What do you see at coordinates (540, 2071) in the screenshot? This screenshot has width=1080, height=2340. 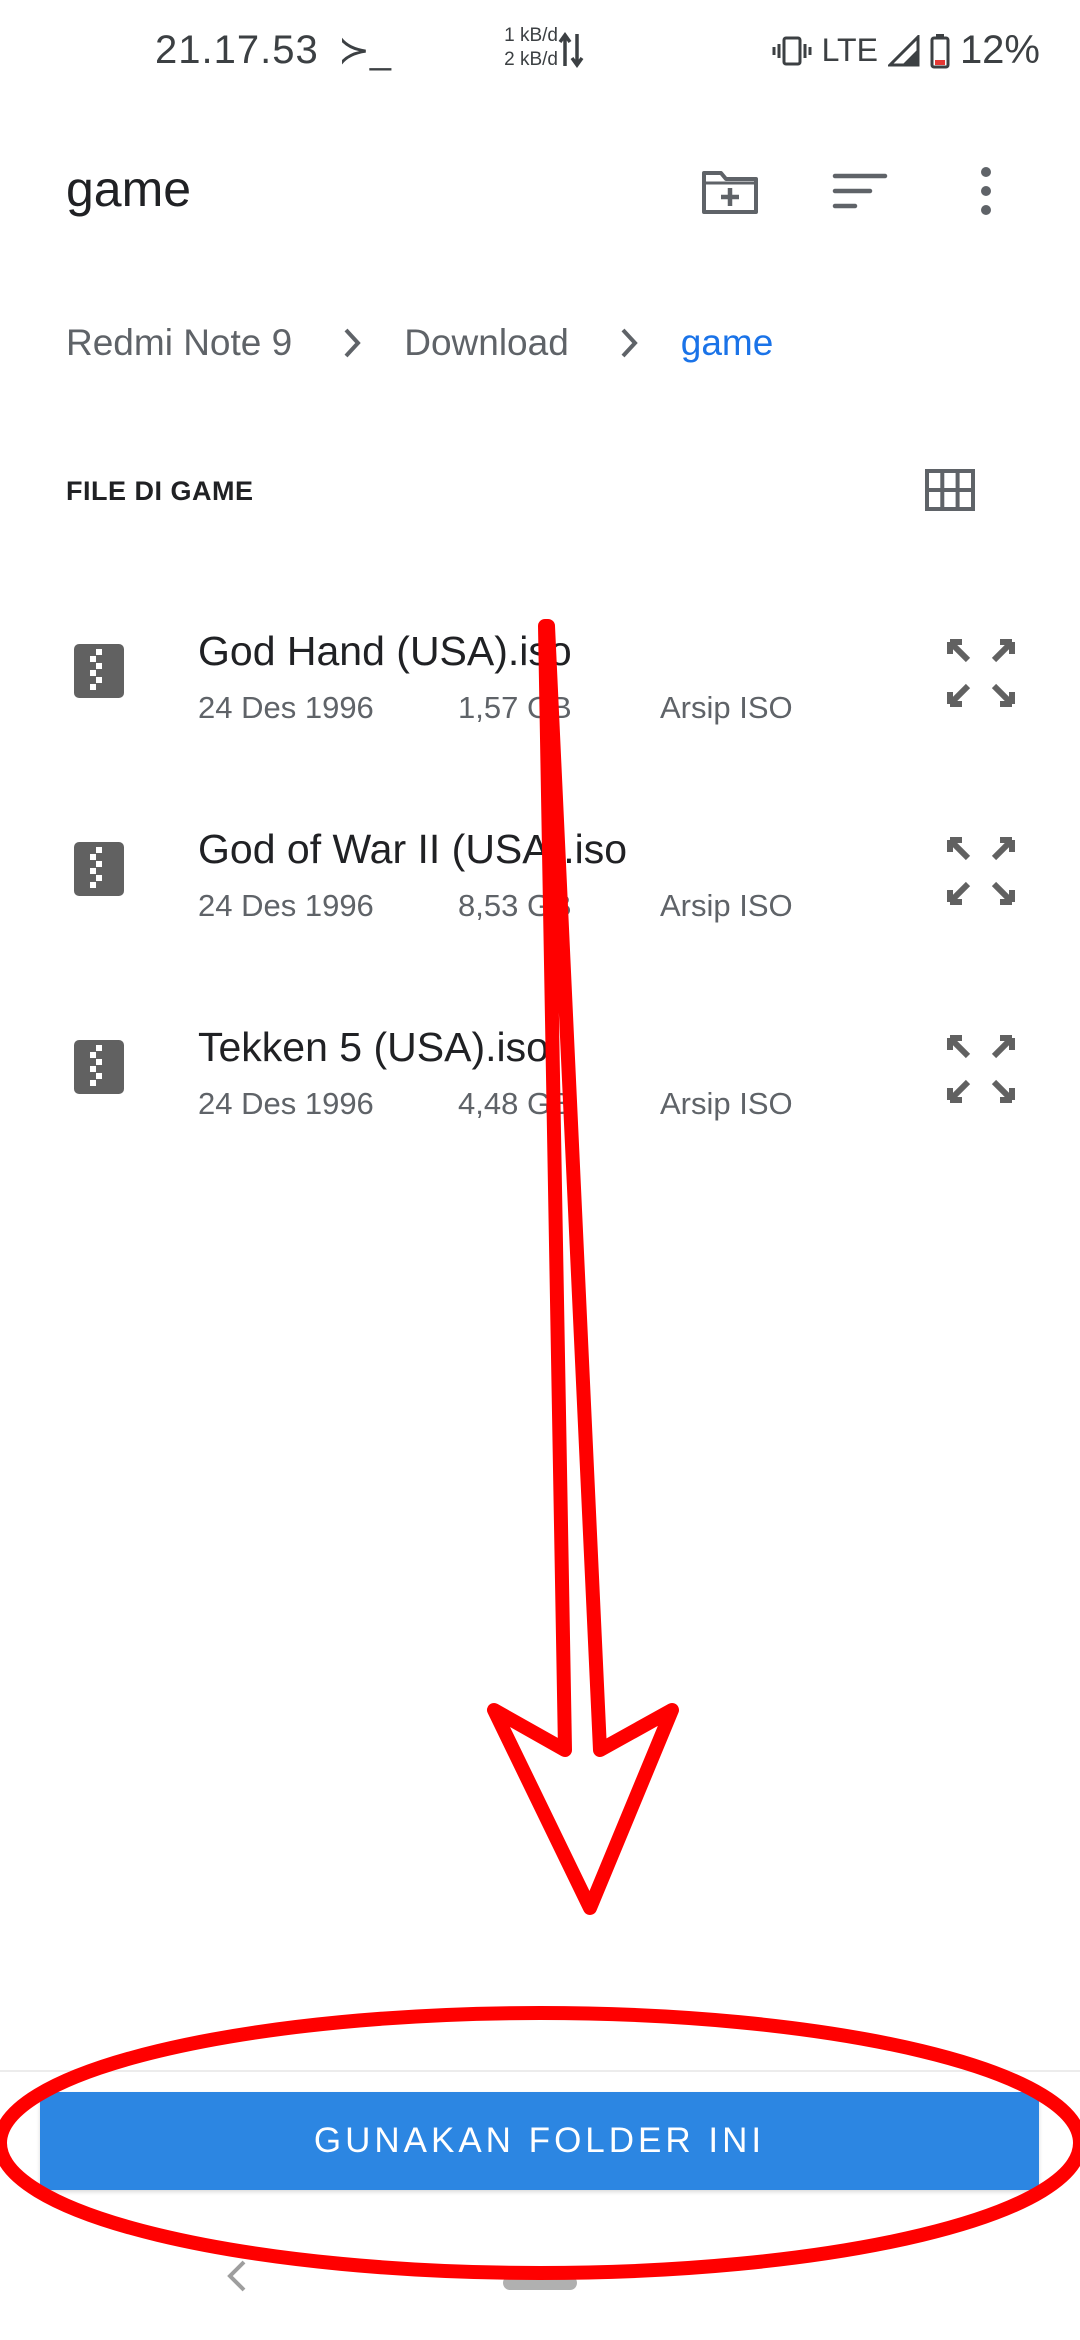 I see `divider` at bounding box center [540, 2071].